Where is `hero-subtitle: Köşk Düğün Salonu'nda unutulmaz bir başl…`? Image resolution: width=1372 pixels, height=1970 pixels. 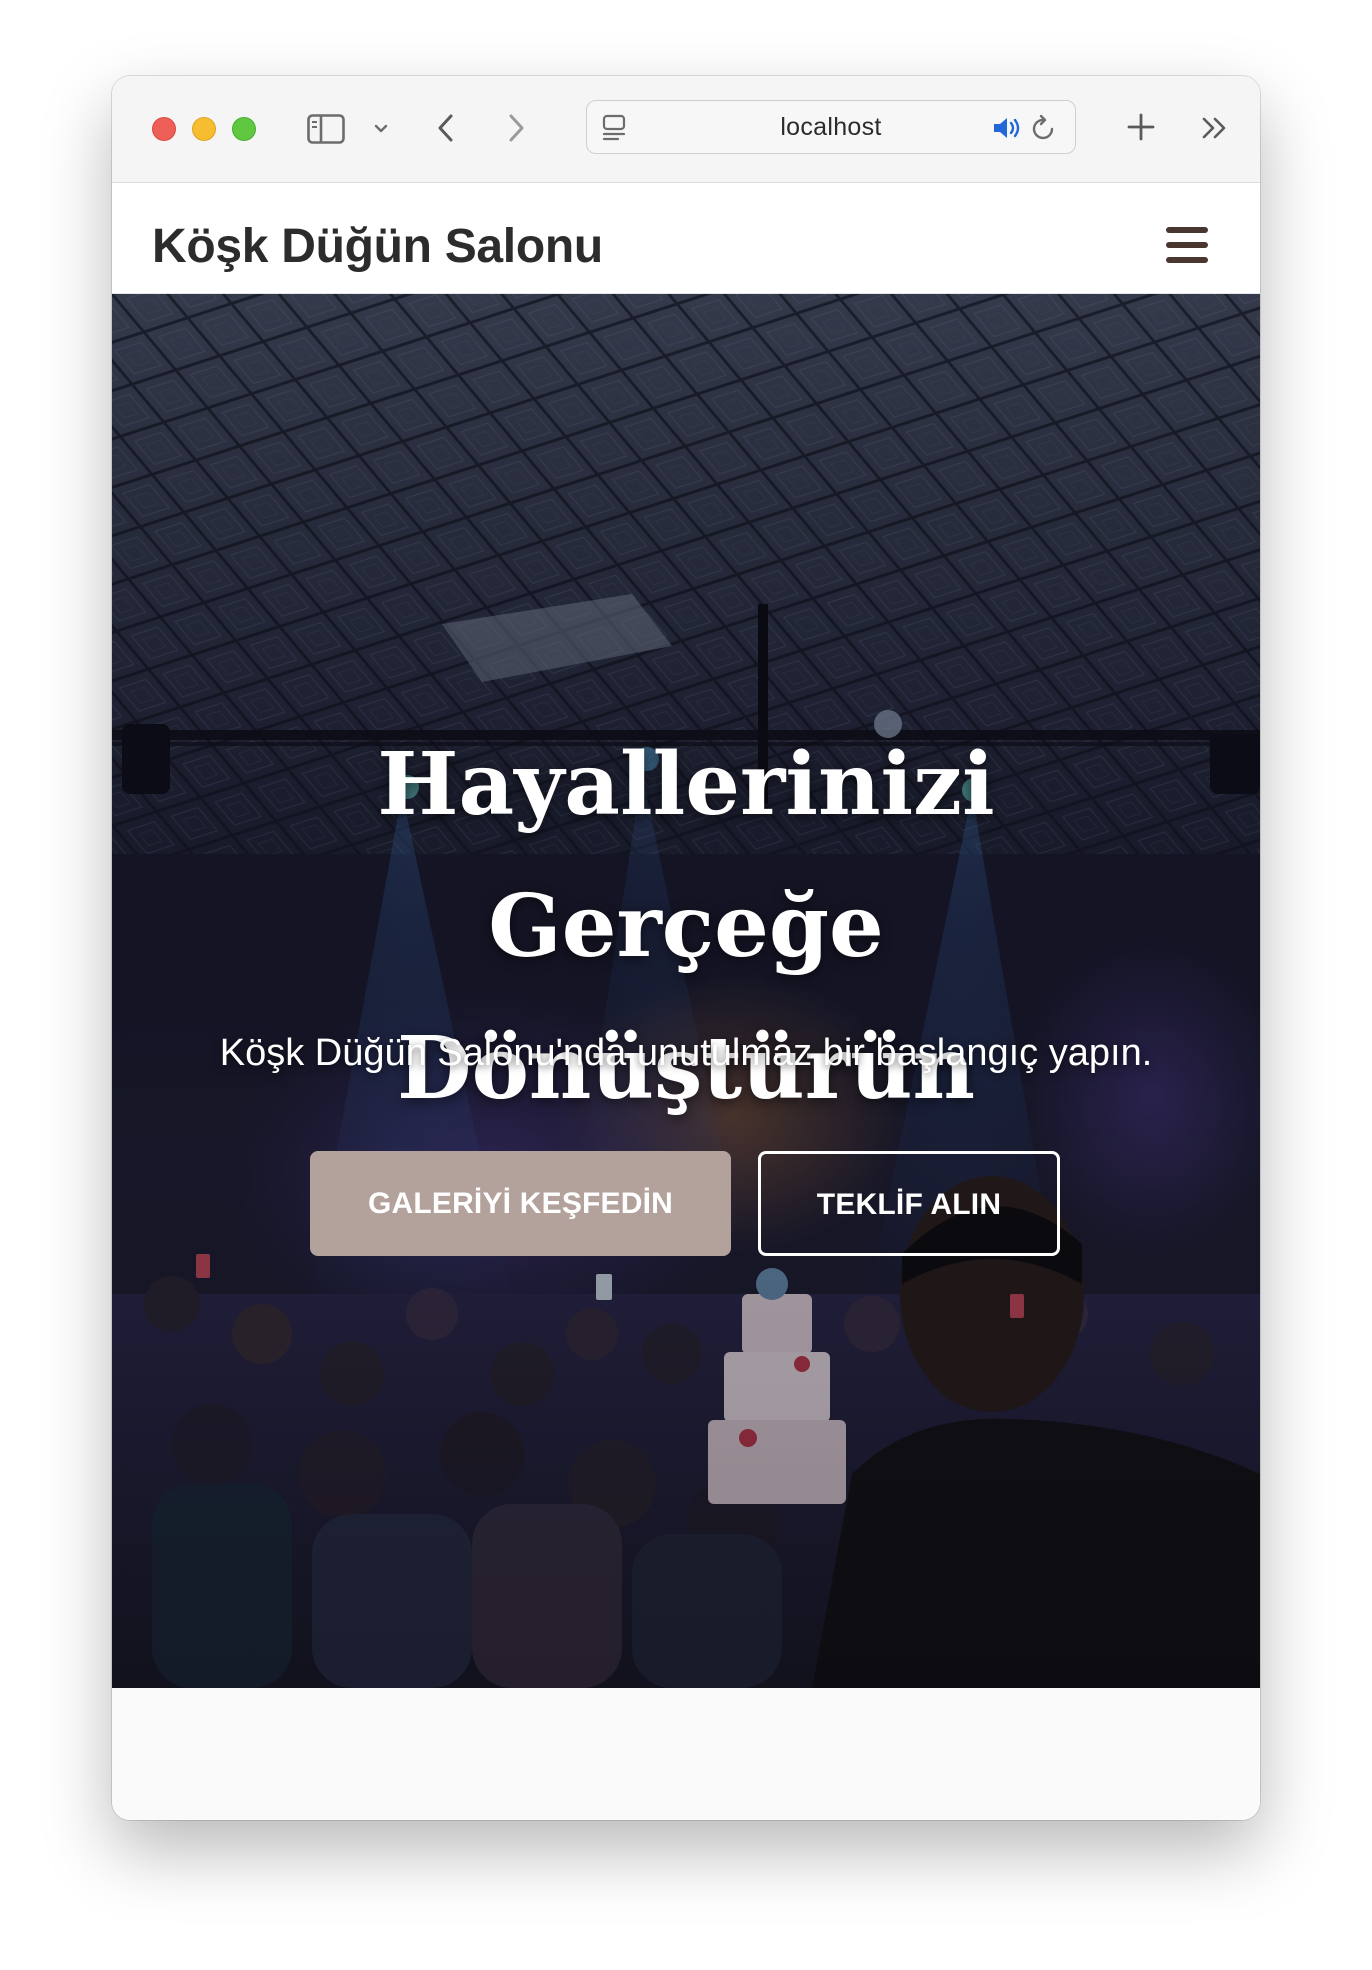
hero-subtitle: Köşk Düğün Salonu'nda unutulmaz bir başl… is located at coordinates (686, 1053).